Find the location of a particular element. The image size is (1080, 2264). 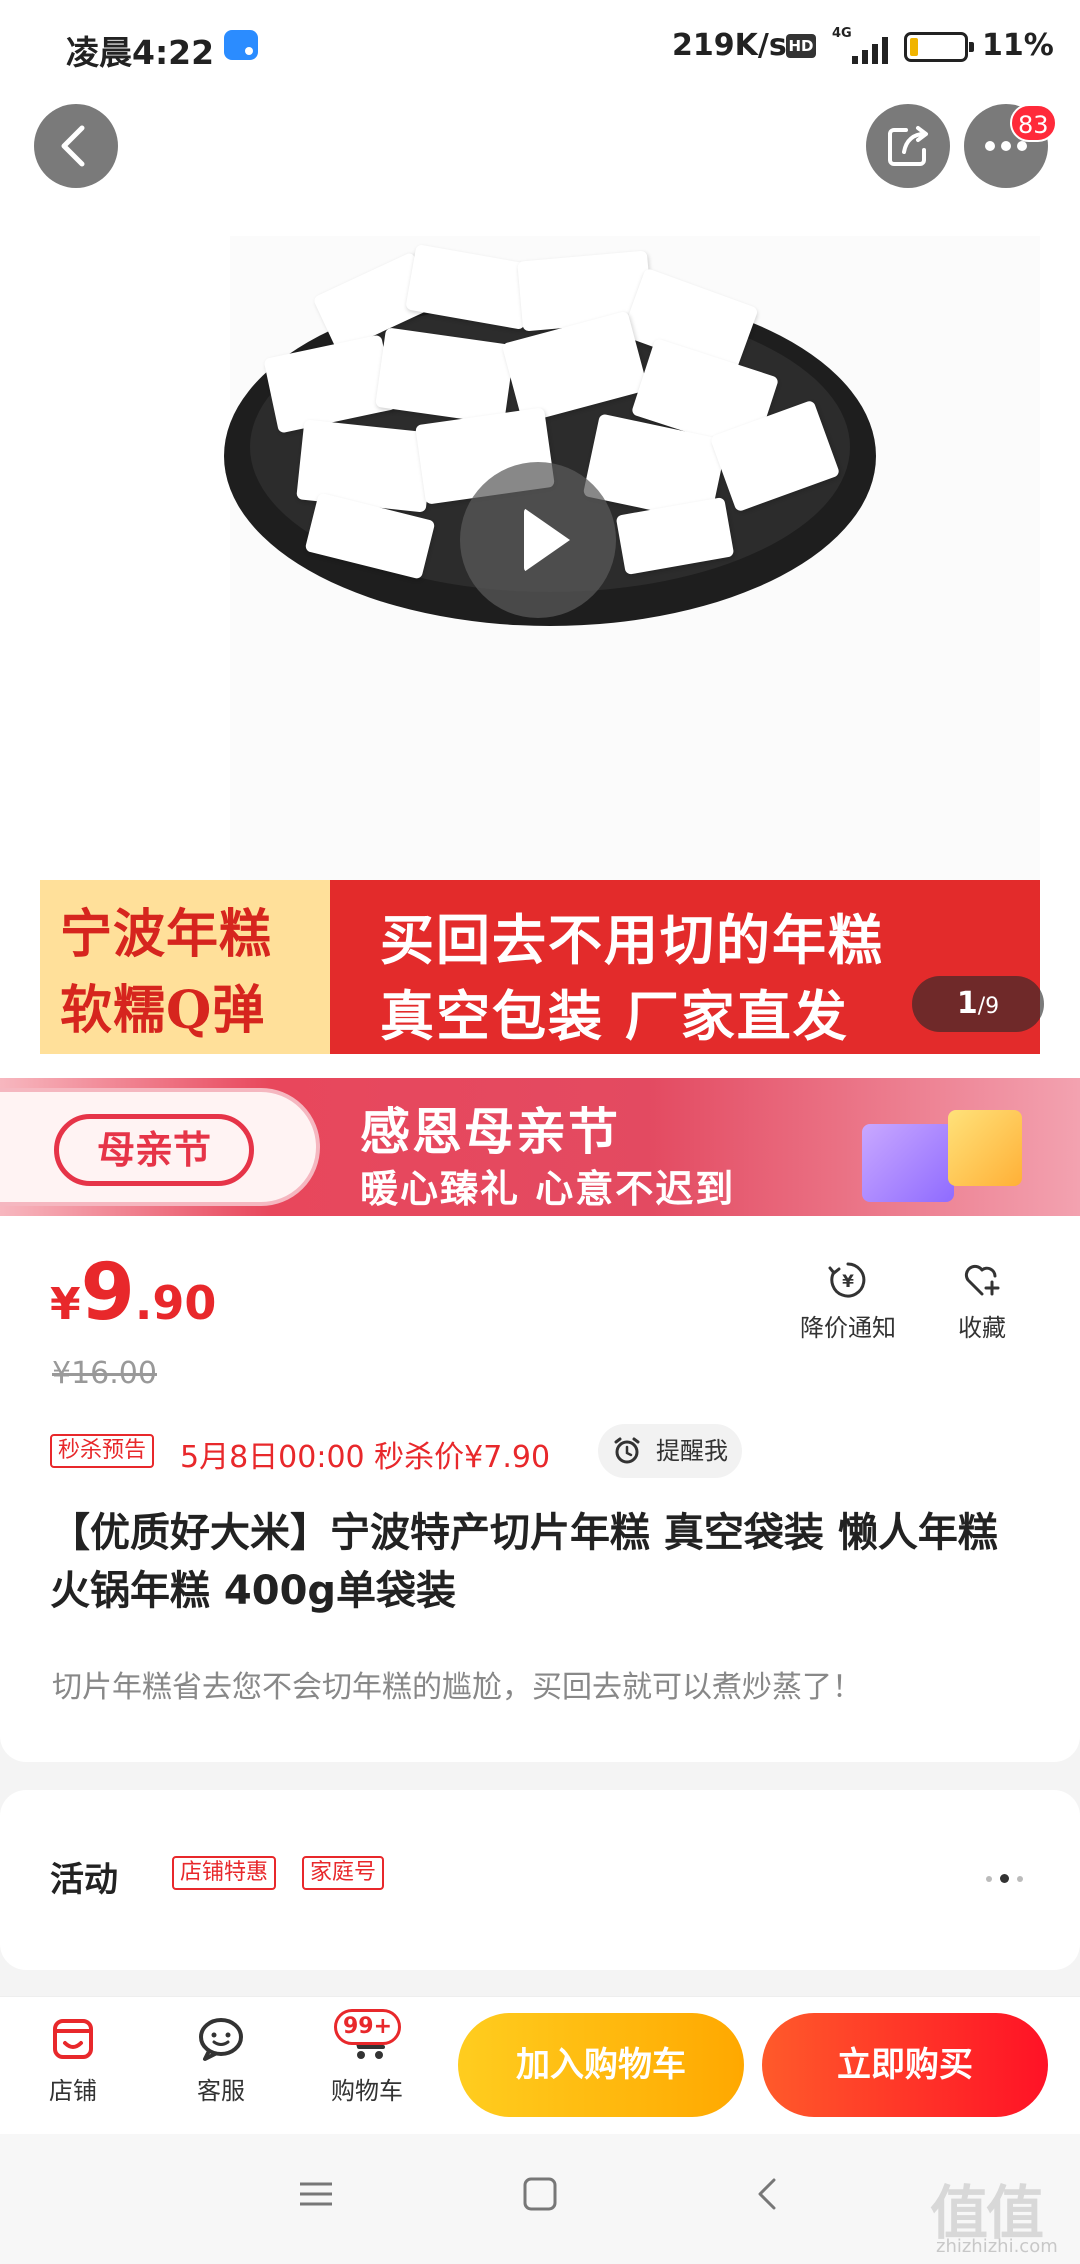

mothers-day-banner: 母亲节 感恩母亲节 暖心臻礼 心意不迟到 is located at coordinates (540, 1147).